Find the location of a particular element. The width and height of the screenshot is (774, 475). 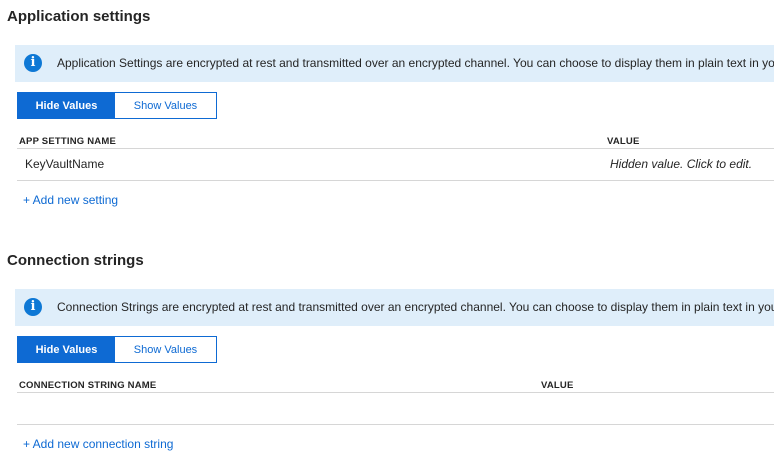

connection-strings-value-toggle: Hide Values Show Values is located at coordinates (117, 349).